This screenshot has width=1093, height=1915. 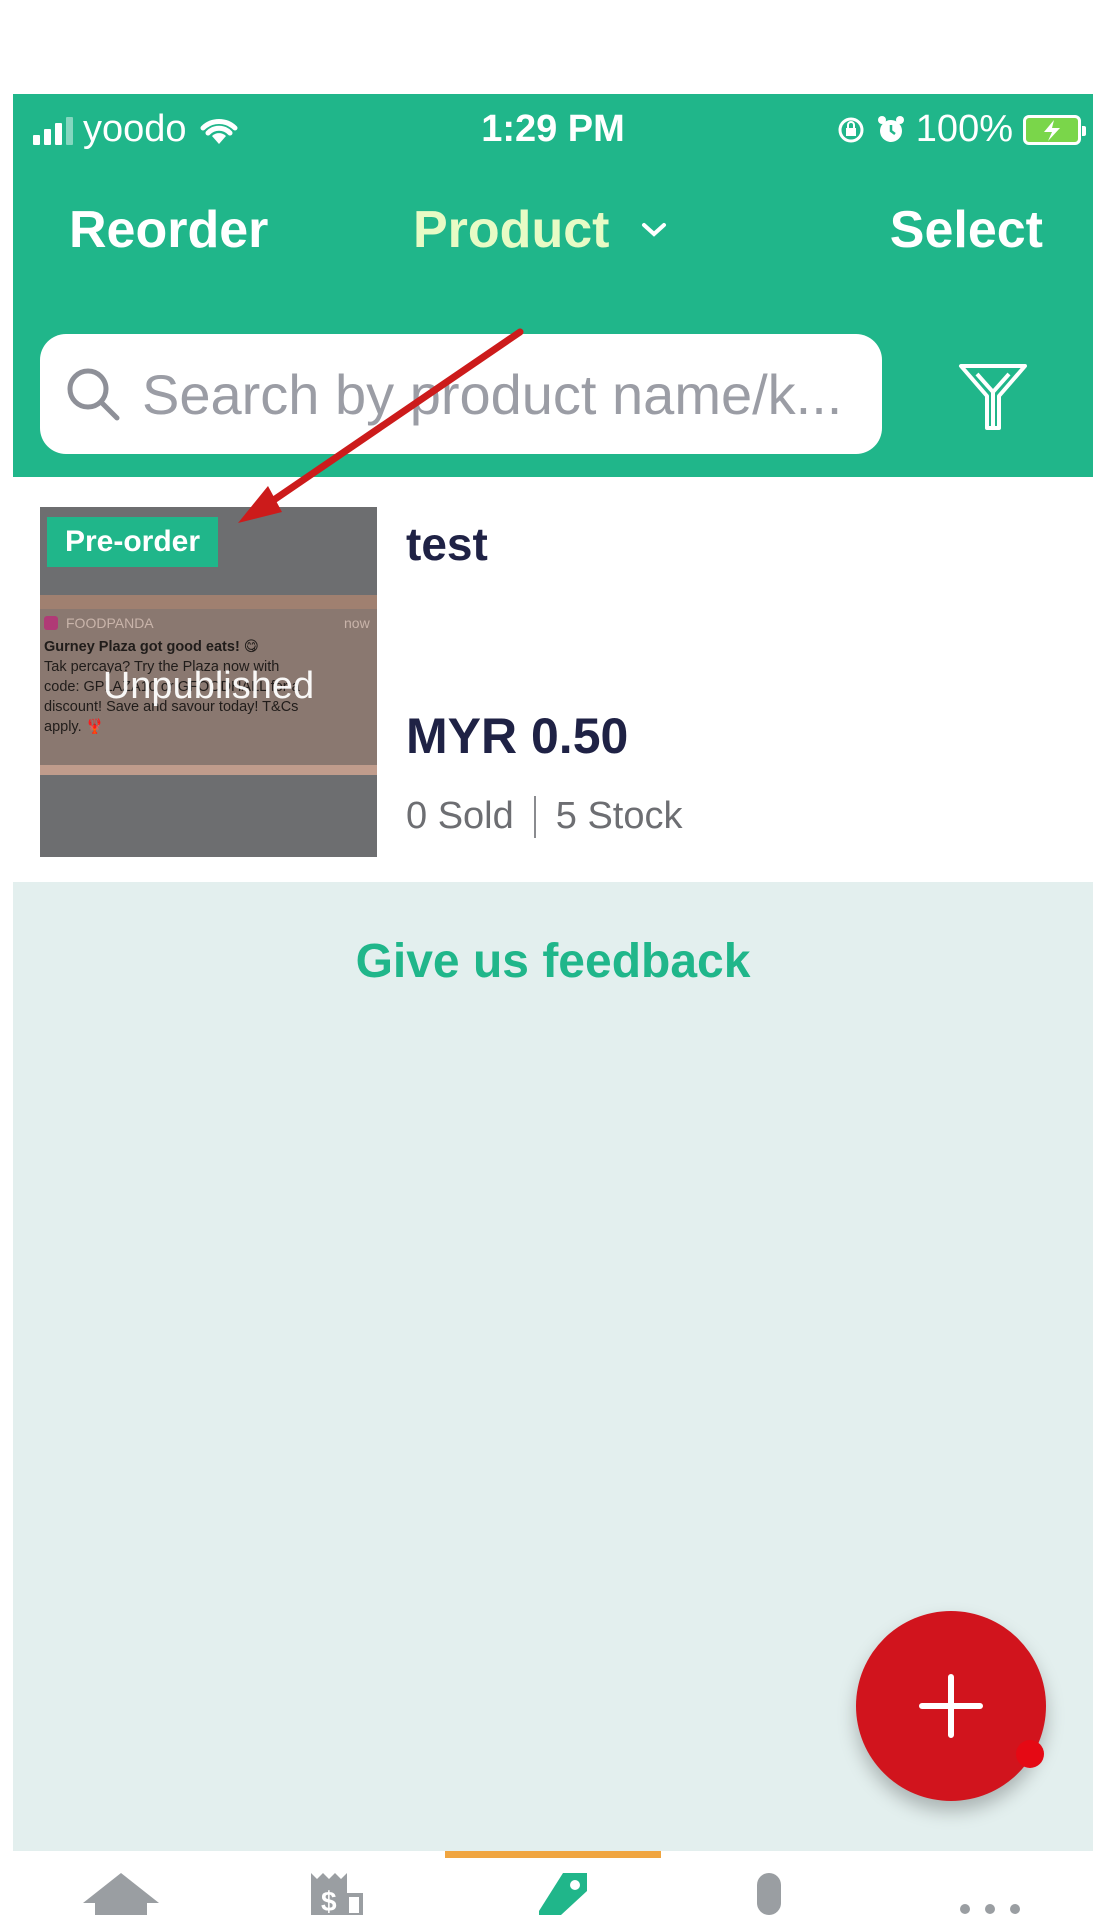 What do you see at coordinates (151, 647) in the screenshot?
I see `thumbnail-headline: Gurney Plaza got good eats! 😋` at bounding box center [151, 647].